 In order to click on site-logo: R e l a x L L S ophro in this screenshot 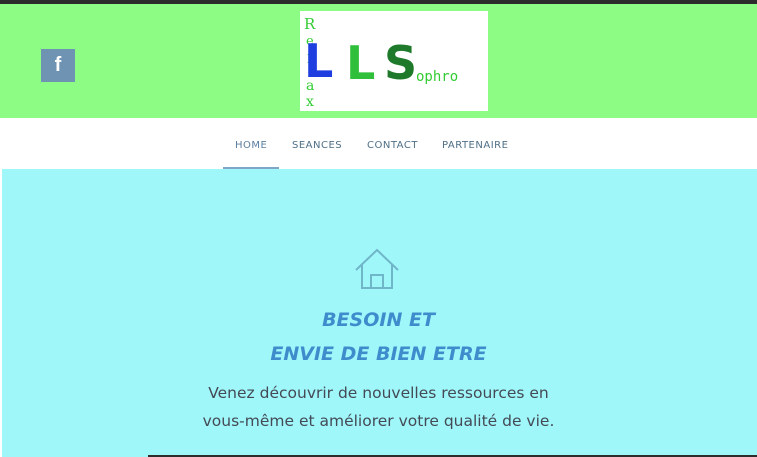, I will do `click(394, 61)`.